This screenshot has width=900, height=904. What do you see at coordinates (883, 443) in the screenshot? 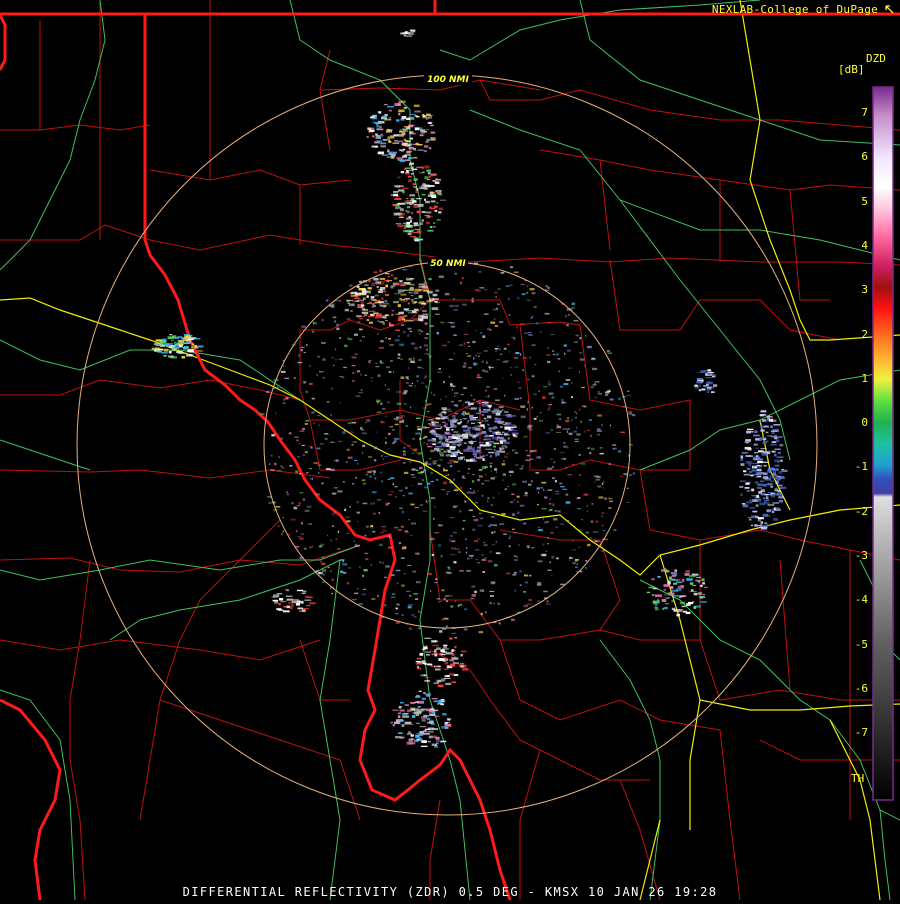
I see `color-scale-bar` at bounding box center [883, 443].